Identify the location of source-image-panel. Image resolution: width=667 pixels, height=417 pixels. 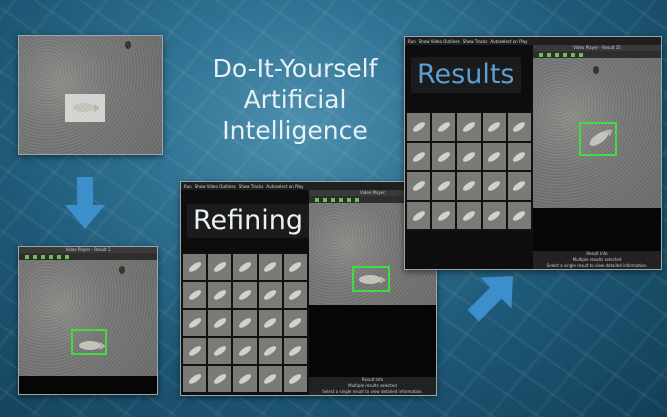
(90, 95).